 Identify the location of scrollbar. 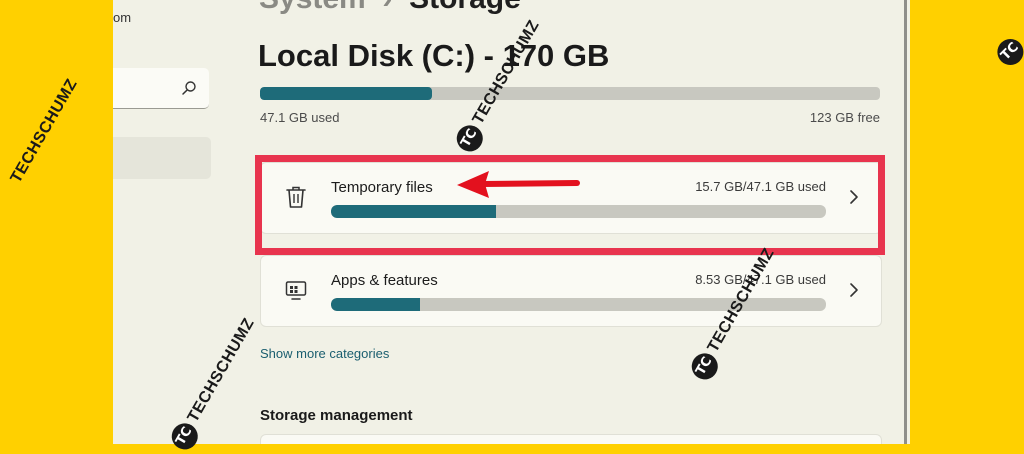
(905, 222).